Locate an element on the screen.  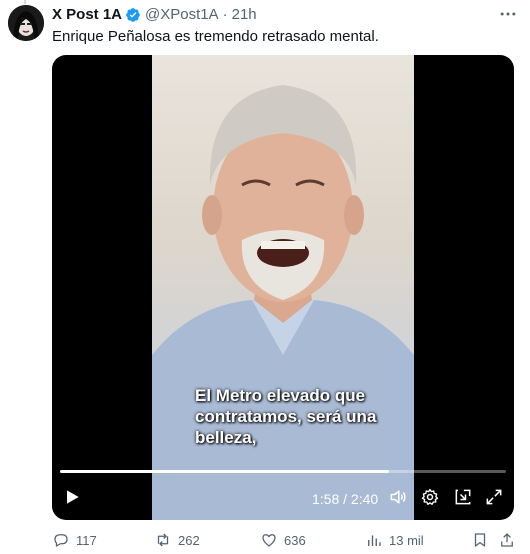
bookmark-icon is located at coordinates (480, 540).